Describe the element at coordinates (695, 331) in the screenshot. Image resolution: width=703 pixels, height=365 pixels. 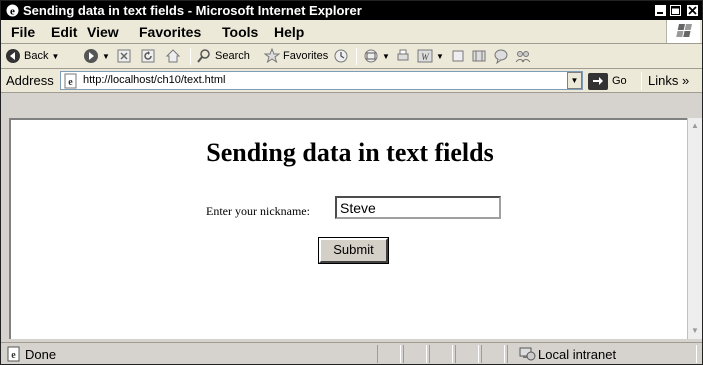
I see `scroll-down-icon: ▼` at that location.